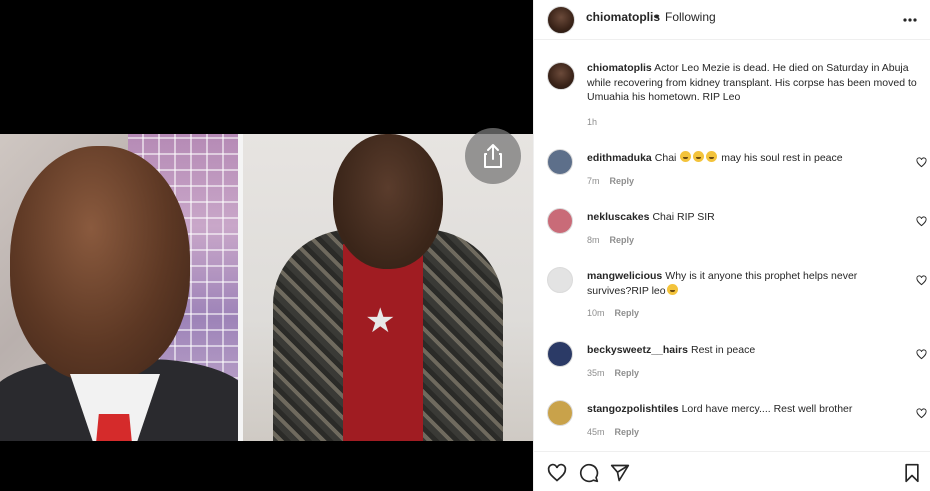  What do you see at coordinates (493, 156) in the screenshot?
I see `share-icon` at bounding box center [493, 156].